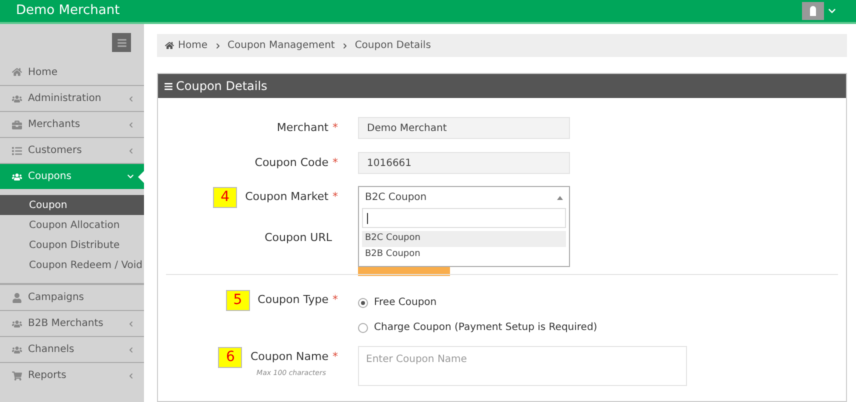 Image resolution: width=856 pixels, height=402 pixels. I want to click on briefcase-icon, so click(17, 125).